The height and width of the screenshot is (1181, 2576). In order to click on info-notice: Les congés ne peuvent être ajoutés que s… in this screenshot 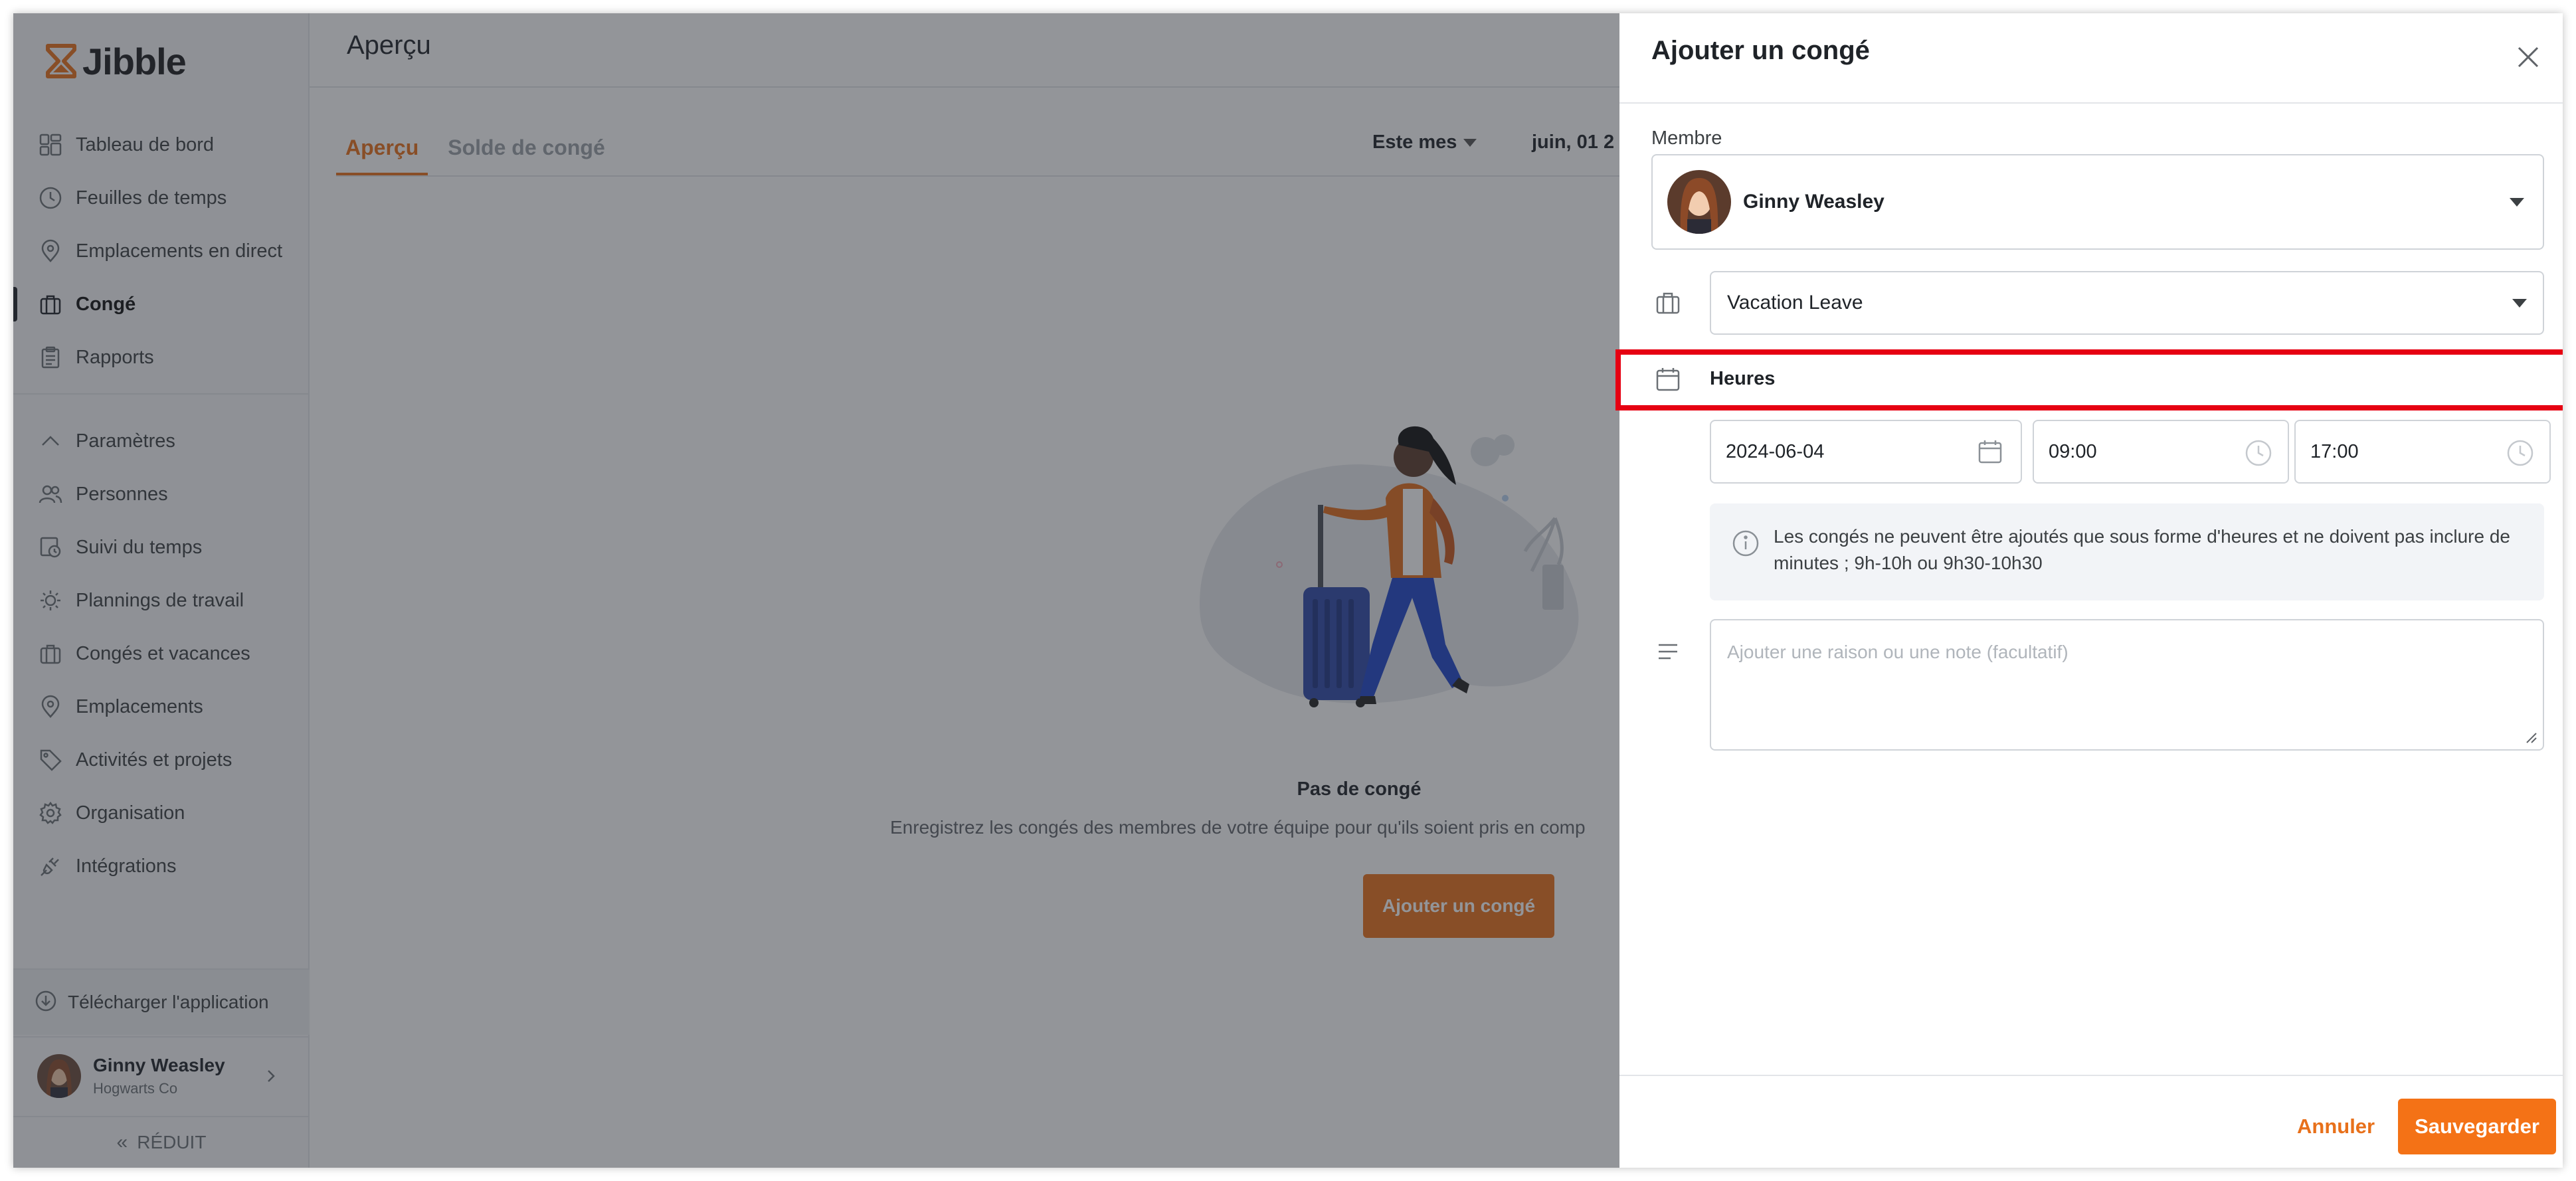, I will do `click(2127, 551)`.